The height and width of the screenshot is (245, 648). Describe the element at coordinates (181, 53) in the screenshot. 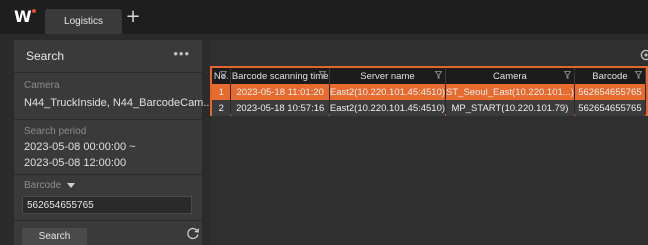

I see `more-icon: •••` at that location.